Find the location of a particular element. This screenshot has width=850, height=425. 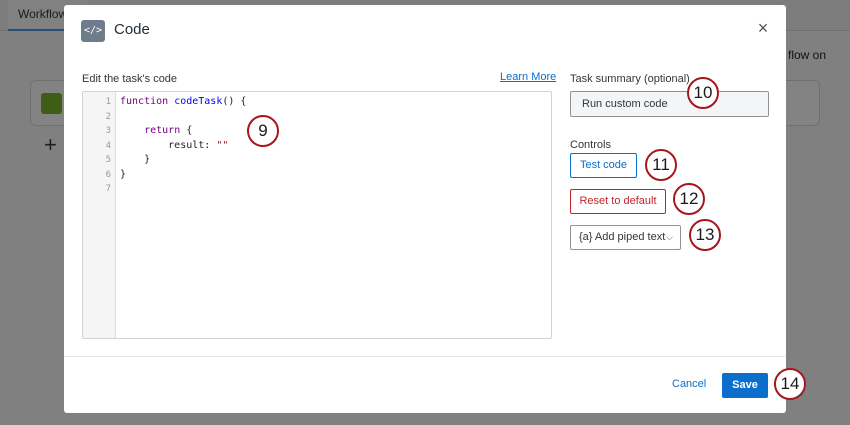

add-piped-text-button: {a} Add piped text ⌵ is located at coordinates (625, 237).